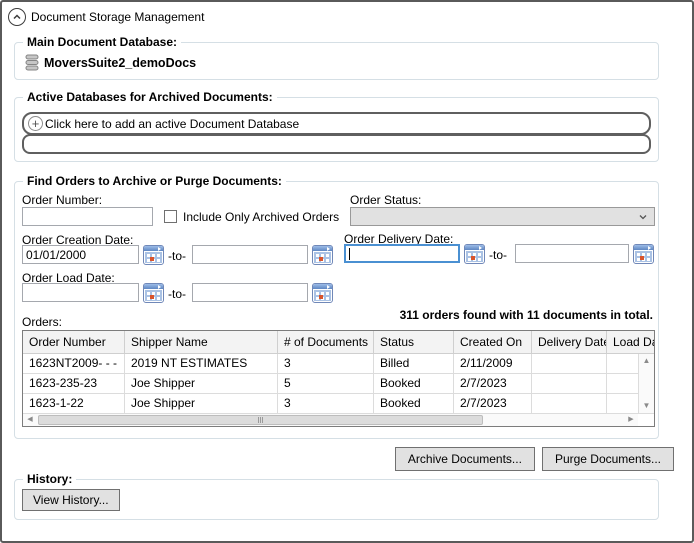 This screenshot has width=694, height=543. I want to click on load-date-to-input, so click(250, 292).